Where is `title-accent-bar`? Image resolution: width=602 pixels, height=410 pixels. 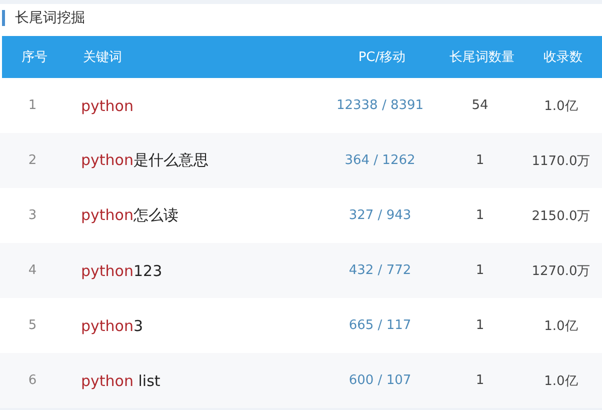 title-accent-bar is located at coordinates (3, 18).